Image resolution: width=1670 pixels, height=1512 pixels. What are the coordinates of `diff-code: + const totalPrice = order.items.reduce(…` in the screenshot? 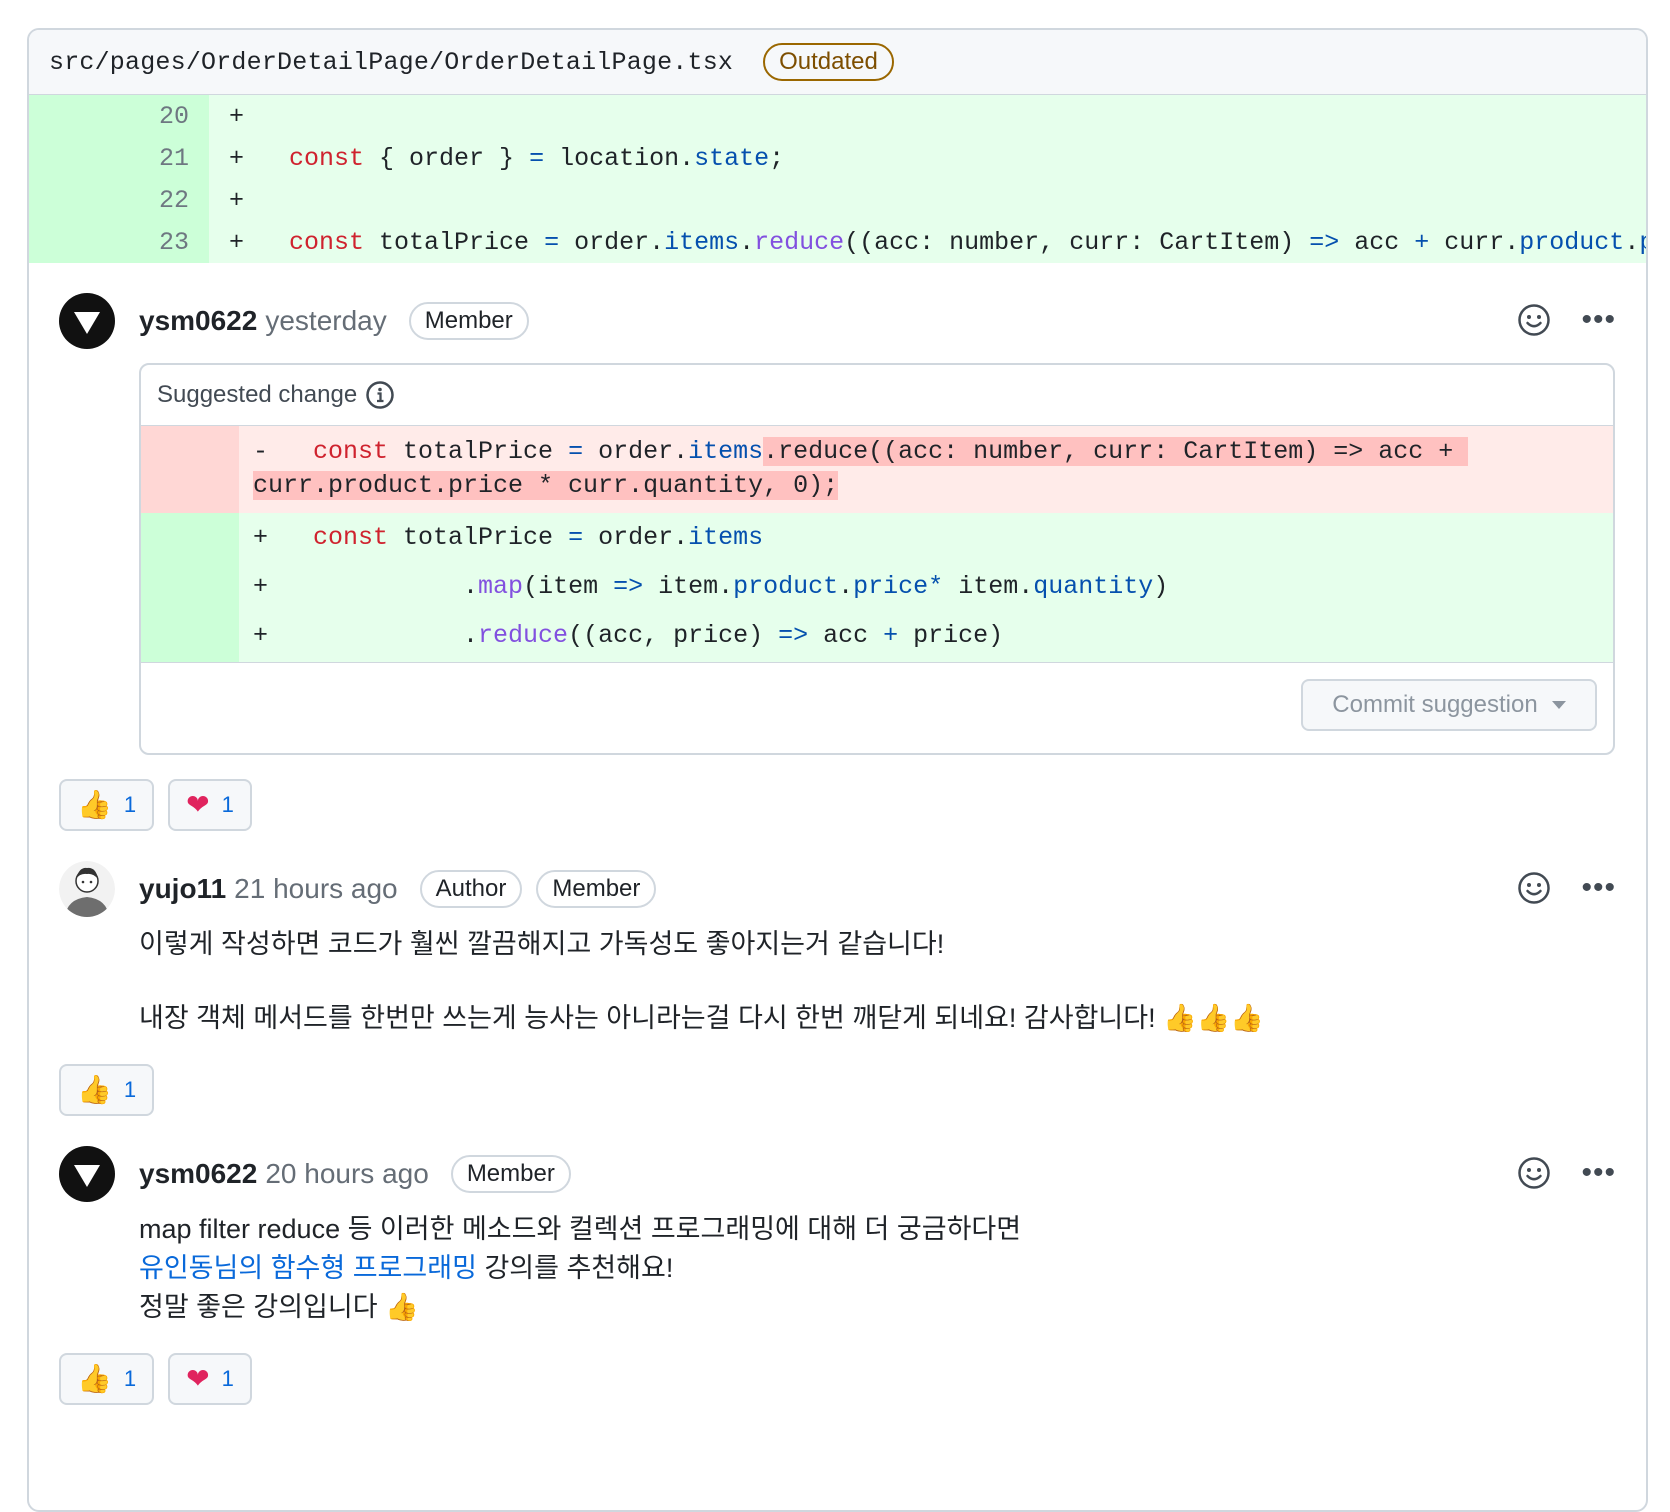 It's located at (937, 242).